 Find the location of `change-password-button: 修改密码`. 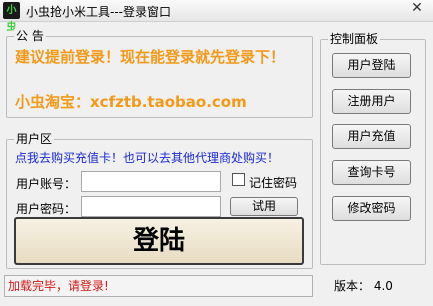

change-password-button: 修改密码 is located at coordinates (371, 208).